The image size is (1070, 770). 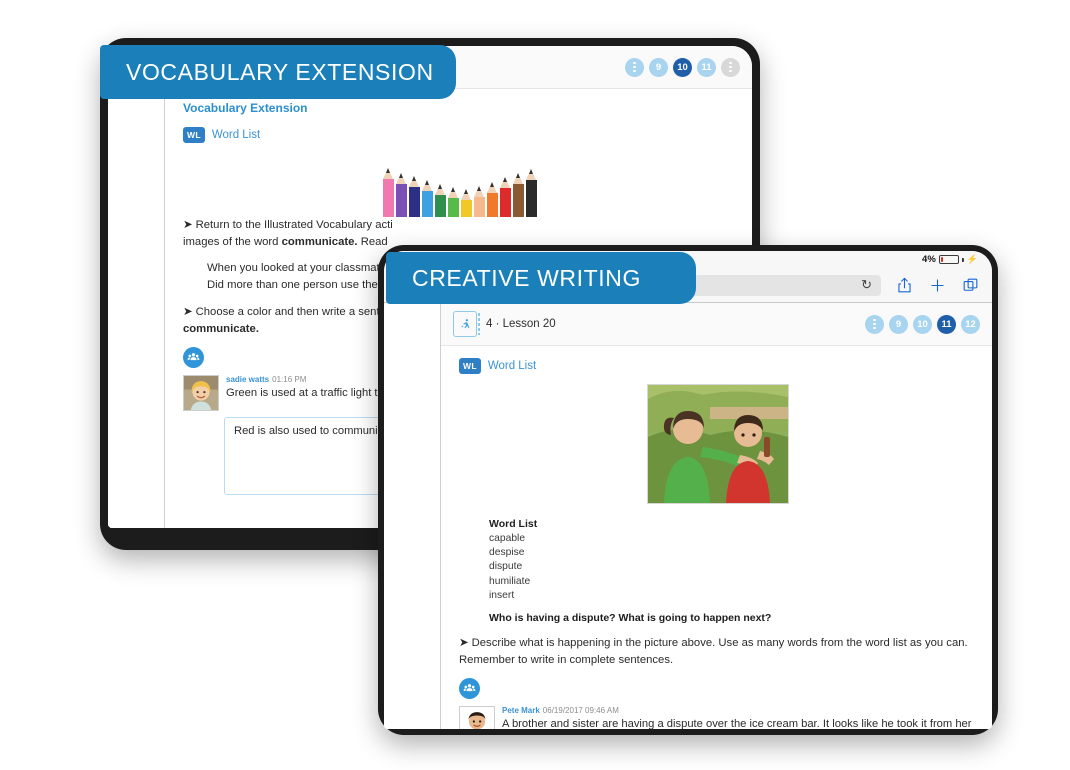 I want to click on charging-bolt-icon: ⚡, so click(x=972, y=259).